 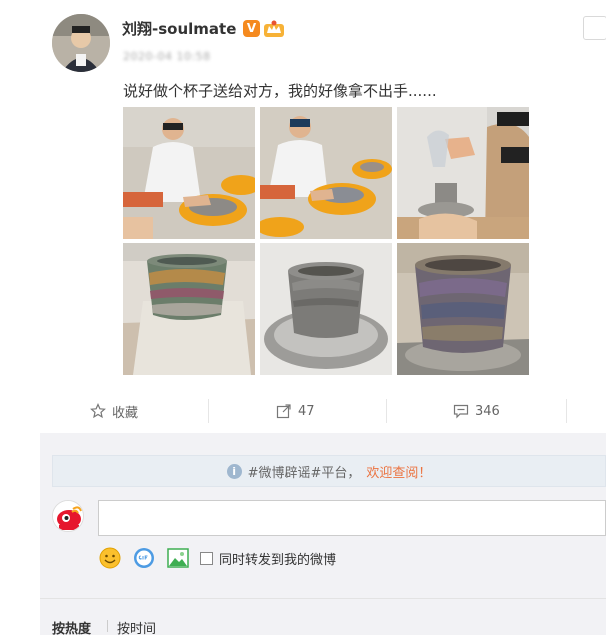 I want to click on sort-by-time-tab: 按时间, so click(x=136, y=626).